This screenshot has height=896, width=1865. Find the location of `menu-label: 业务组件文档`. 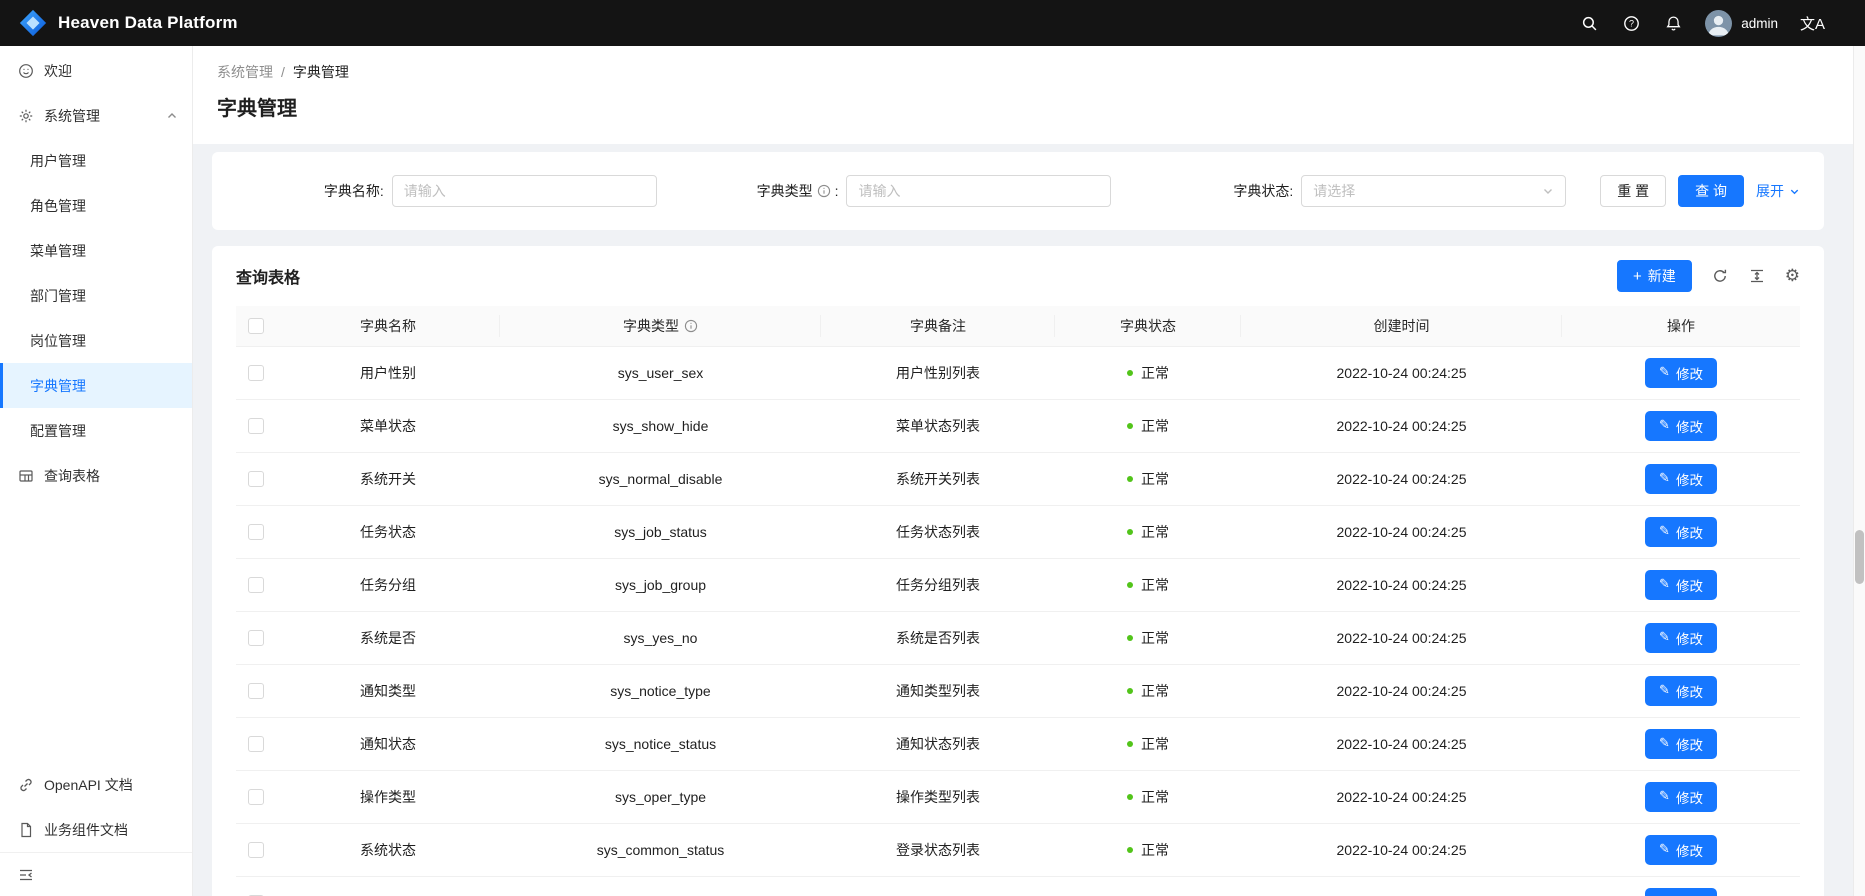

menu-label: 业务组件文档 is located at coordinates (86, 829).